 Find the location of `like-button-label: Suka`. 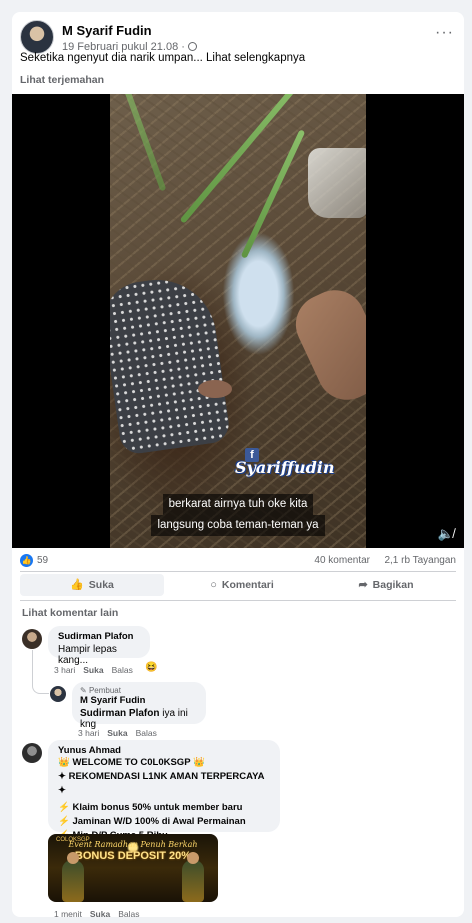

like-button-label: Suka is located at coordinates (101, 585).